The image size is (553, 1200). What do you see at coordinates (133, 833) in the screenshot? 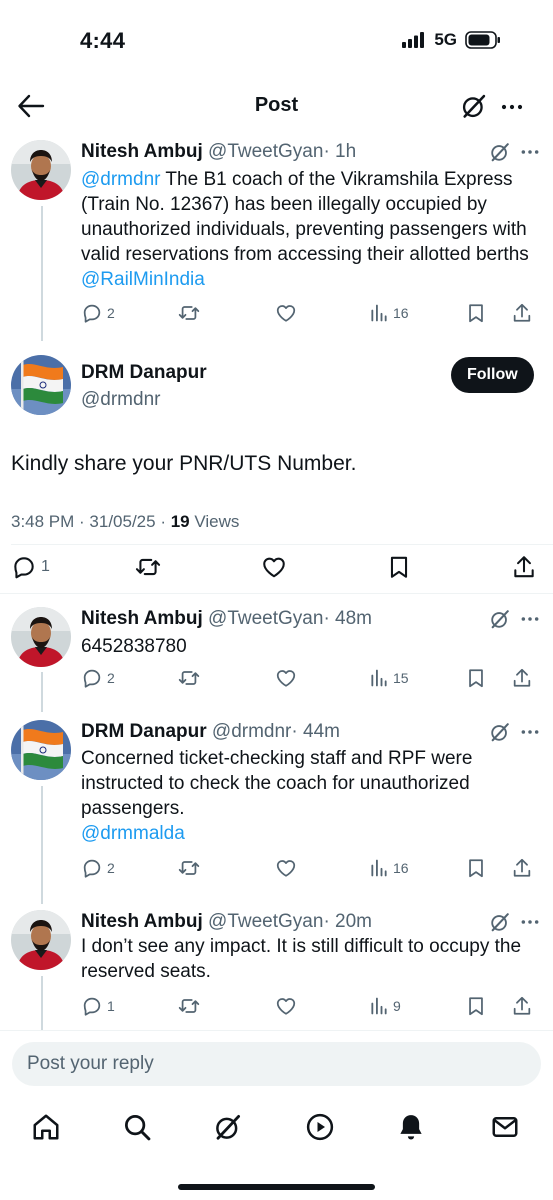
I see `mention-link: @drmmalda` at bounding box center [133, 833].